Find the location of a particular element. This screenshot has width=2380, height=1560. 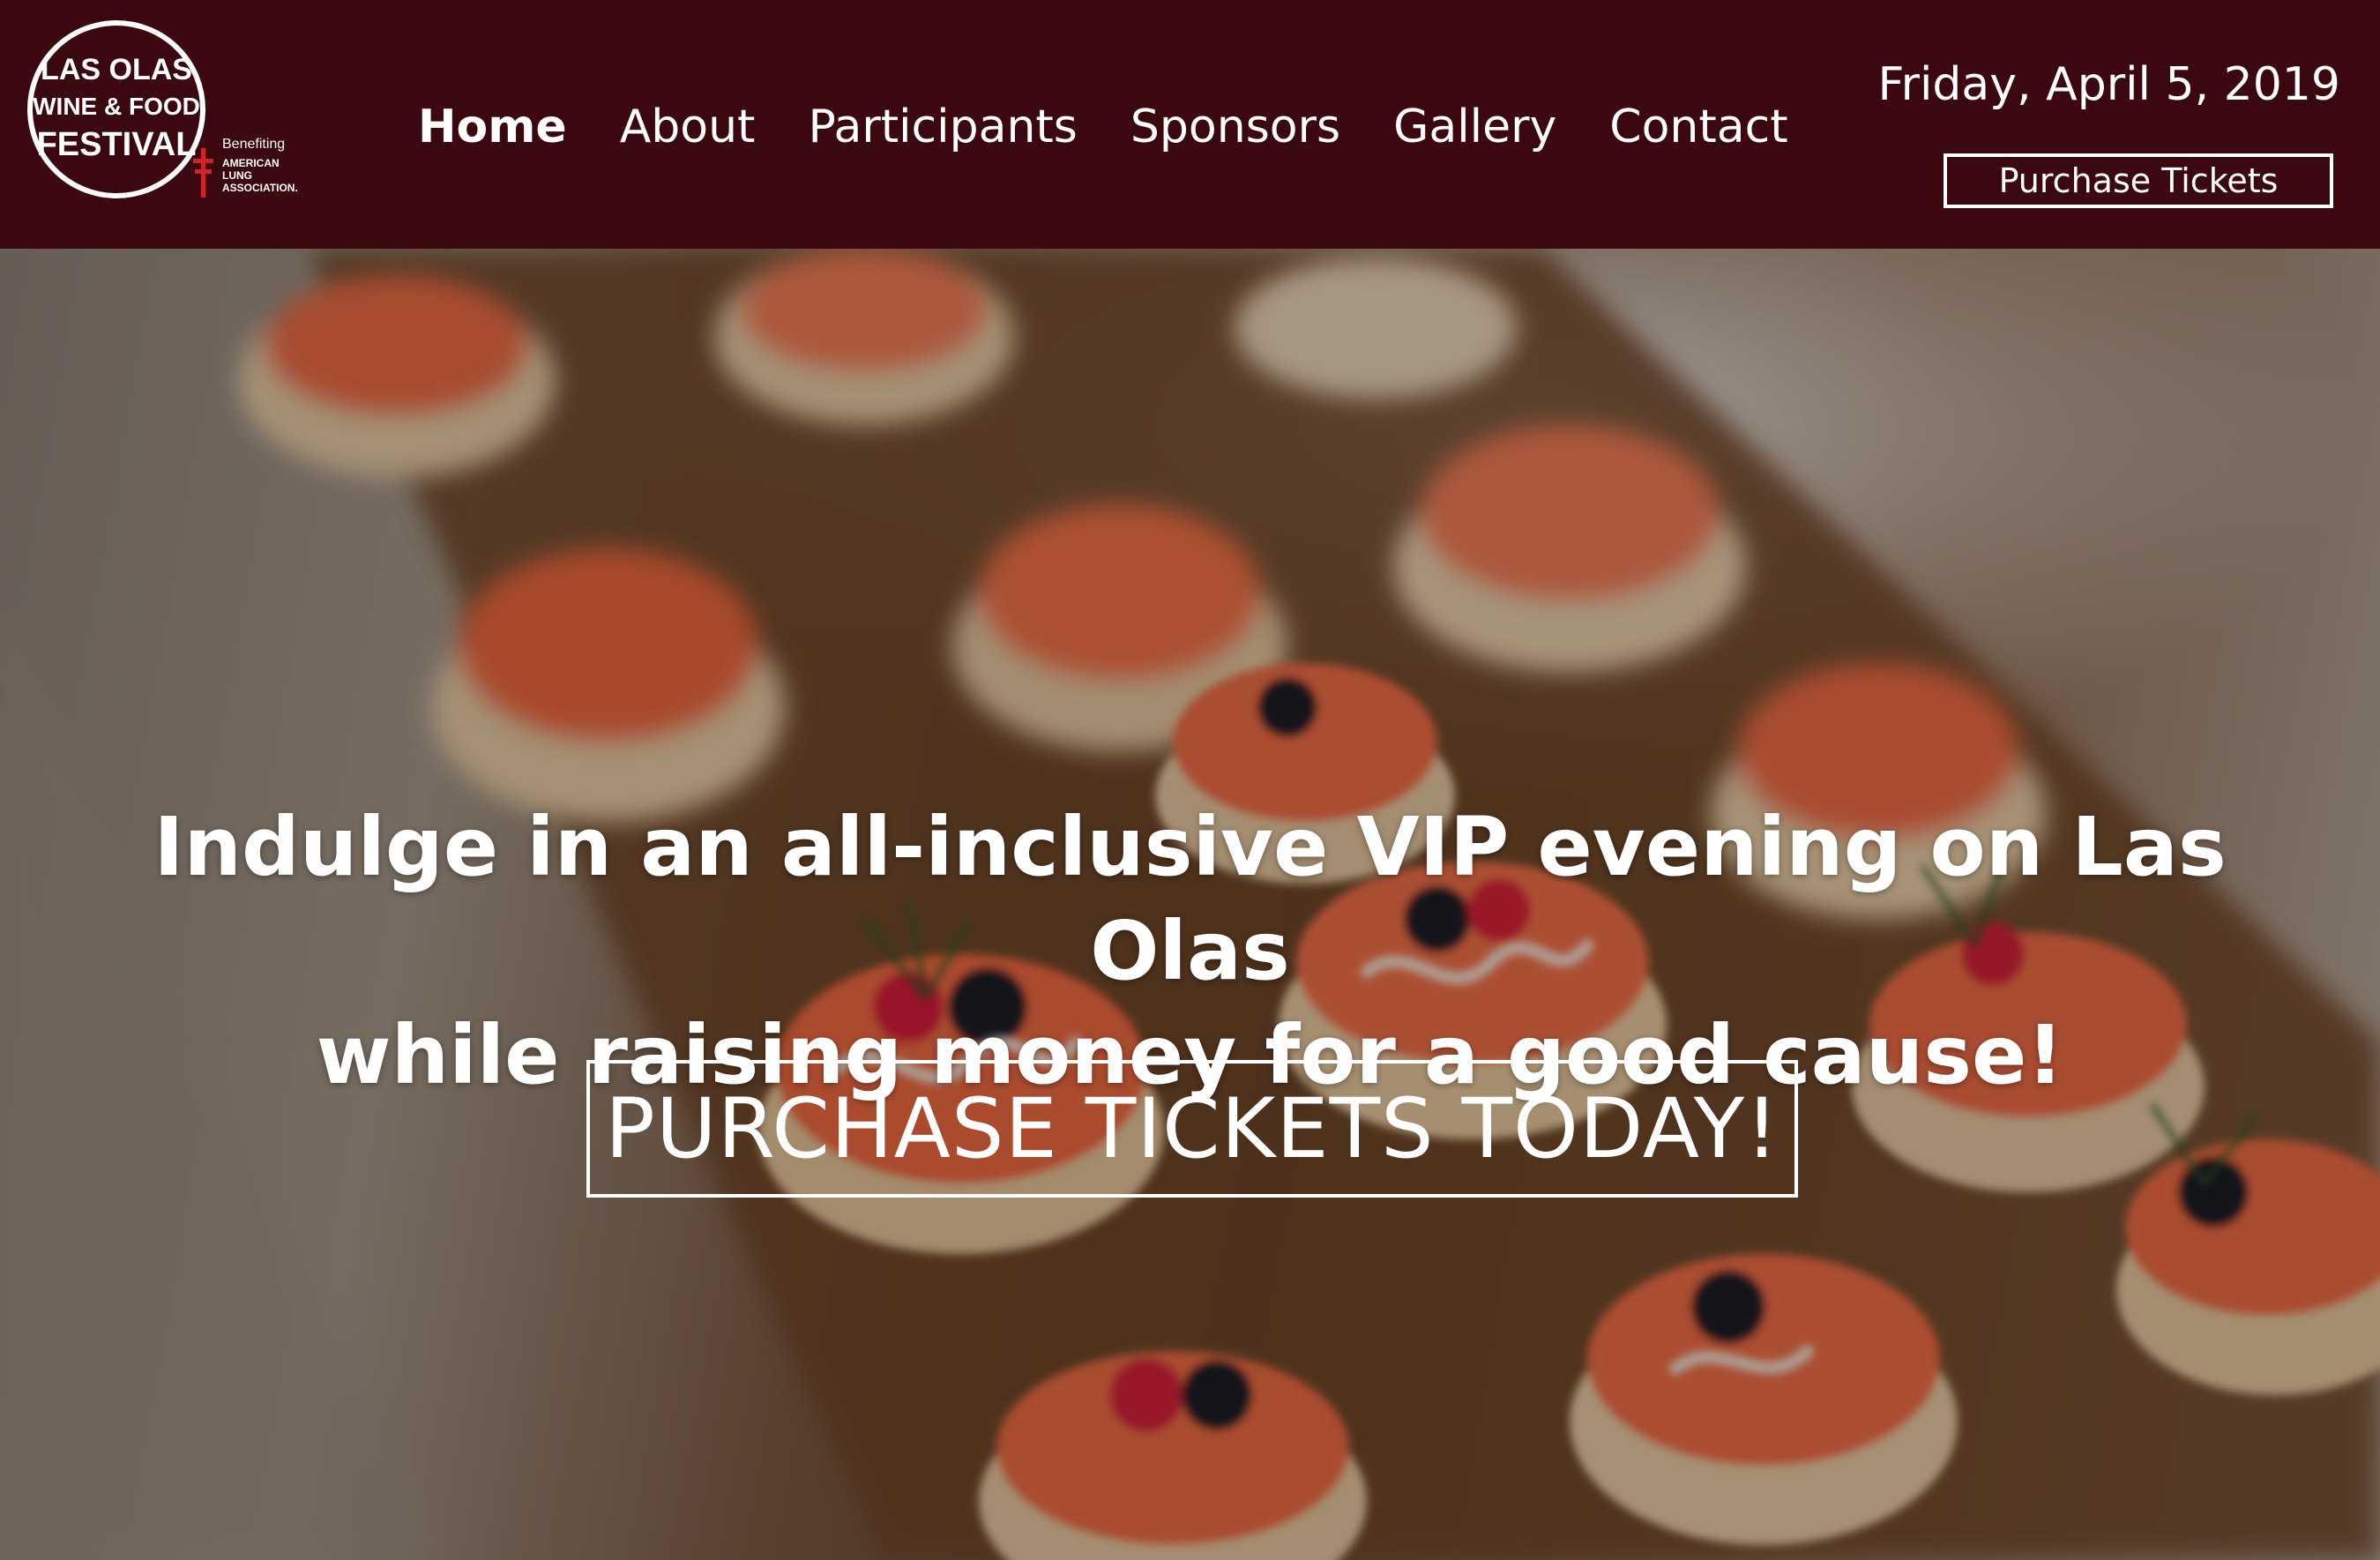

purchase-tickets-button: Purchase Tickets is located at coordinates (2138, 180).